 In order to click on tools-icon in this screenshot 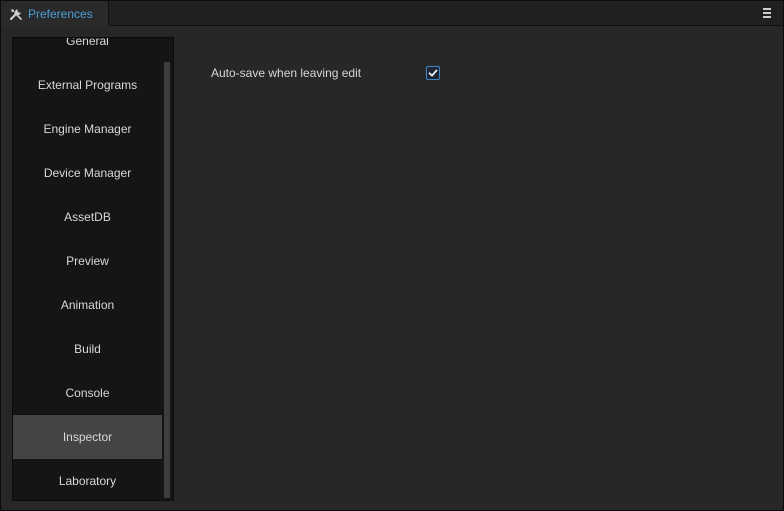, I will do `click(16, 14)`.